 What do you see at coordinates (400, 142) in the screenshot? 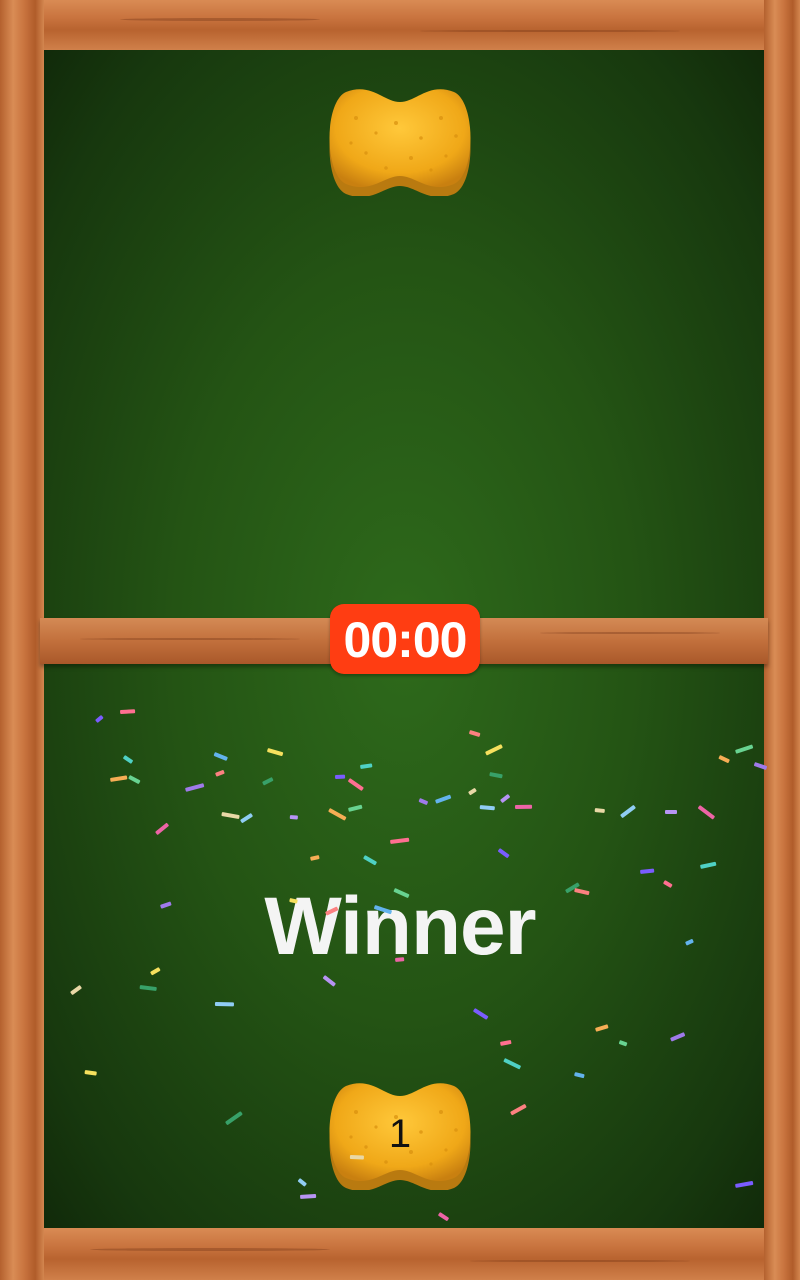
I see `sponge-paddle-icon` at bounding box center [400, 142].